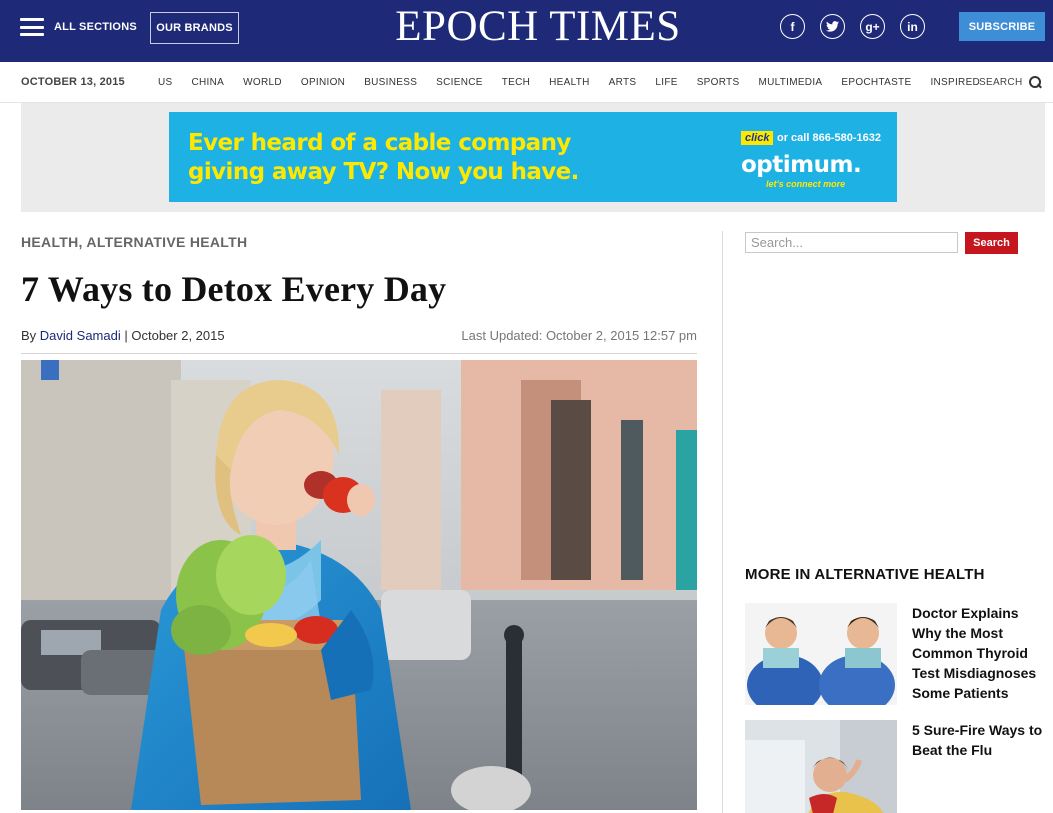  I want to click on ad-headline-line2: giving away TV? Now you have., so click(383, 172).